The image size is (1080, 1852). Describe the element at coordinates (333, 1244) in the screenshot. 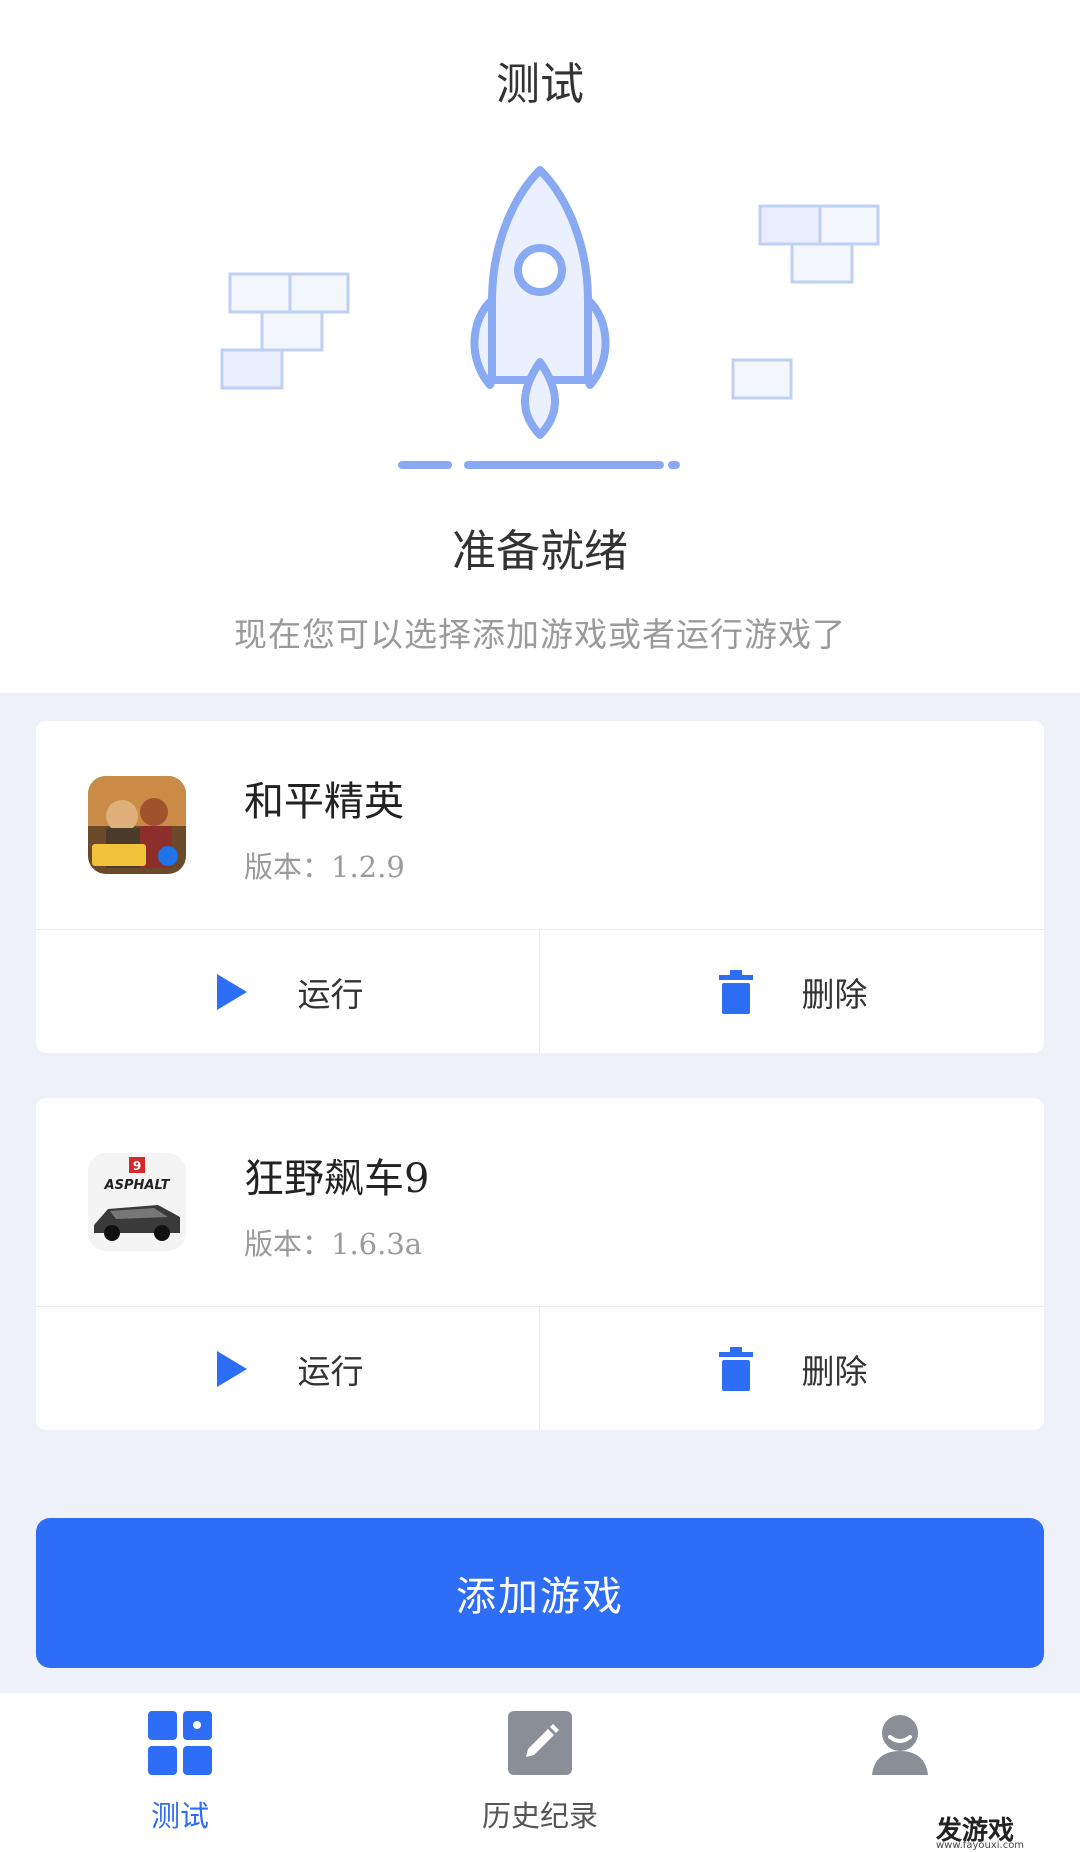

I see `game-version: 版本：1.6.3a` at that location.